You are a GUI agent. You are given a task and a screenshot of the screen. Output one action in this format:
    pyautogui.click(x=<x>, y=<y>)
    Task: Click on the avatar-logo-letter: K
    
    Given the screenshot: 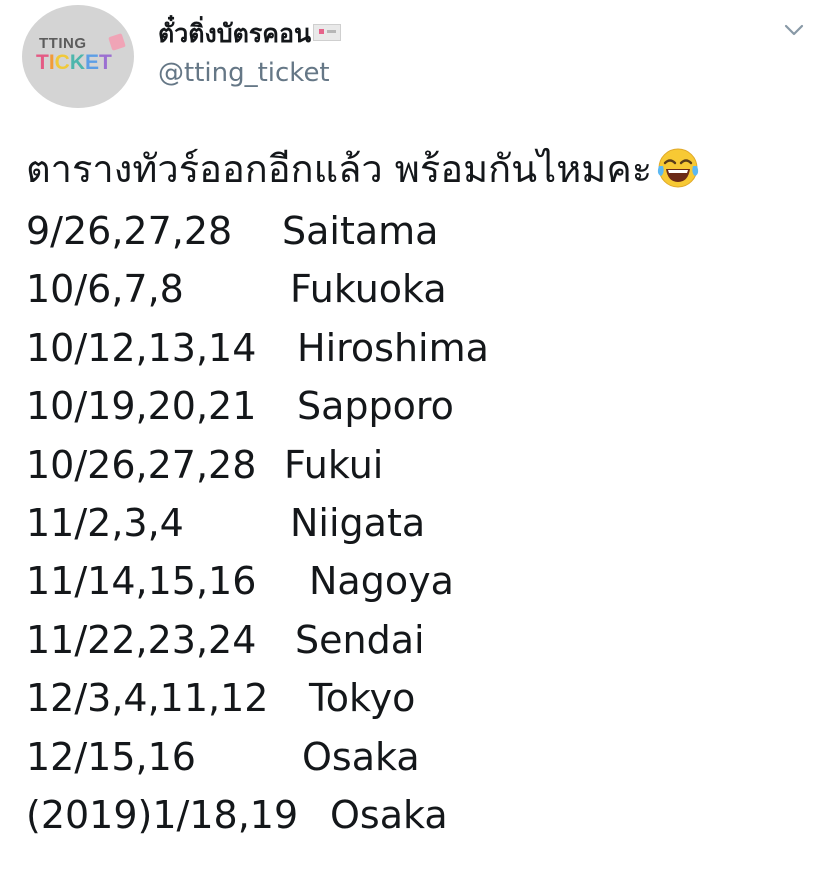 What is the action you would take?
    pyautogui.click(x=77, y=62)
    